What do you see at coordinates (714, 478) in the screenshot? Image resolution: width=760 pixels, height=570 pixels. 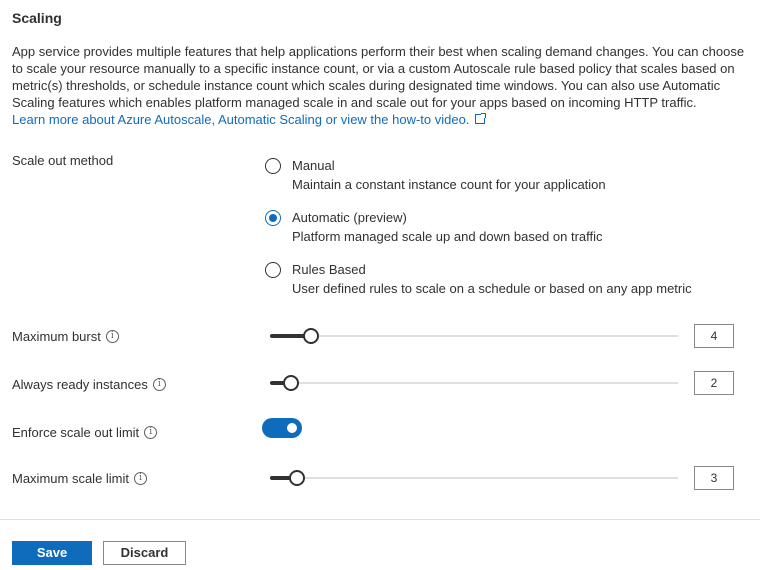 I see `maximum-scale-limit-input: 3` at bounding box center [714, 478].